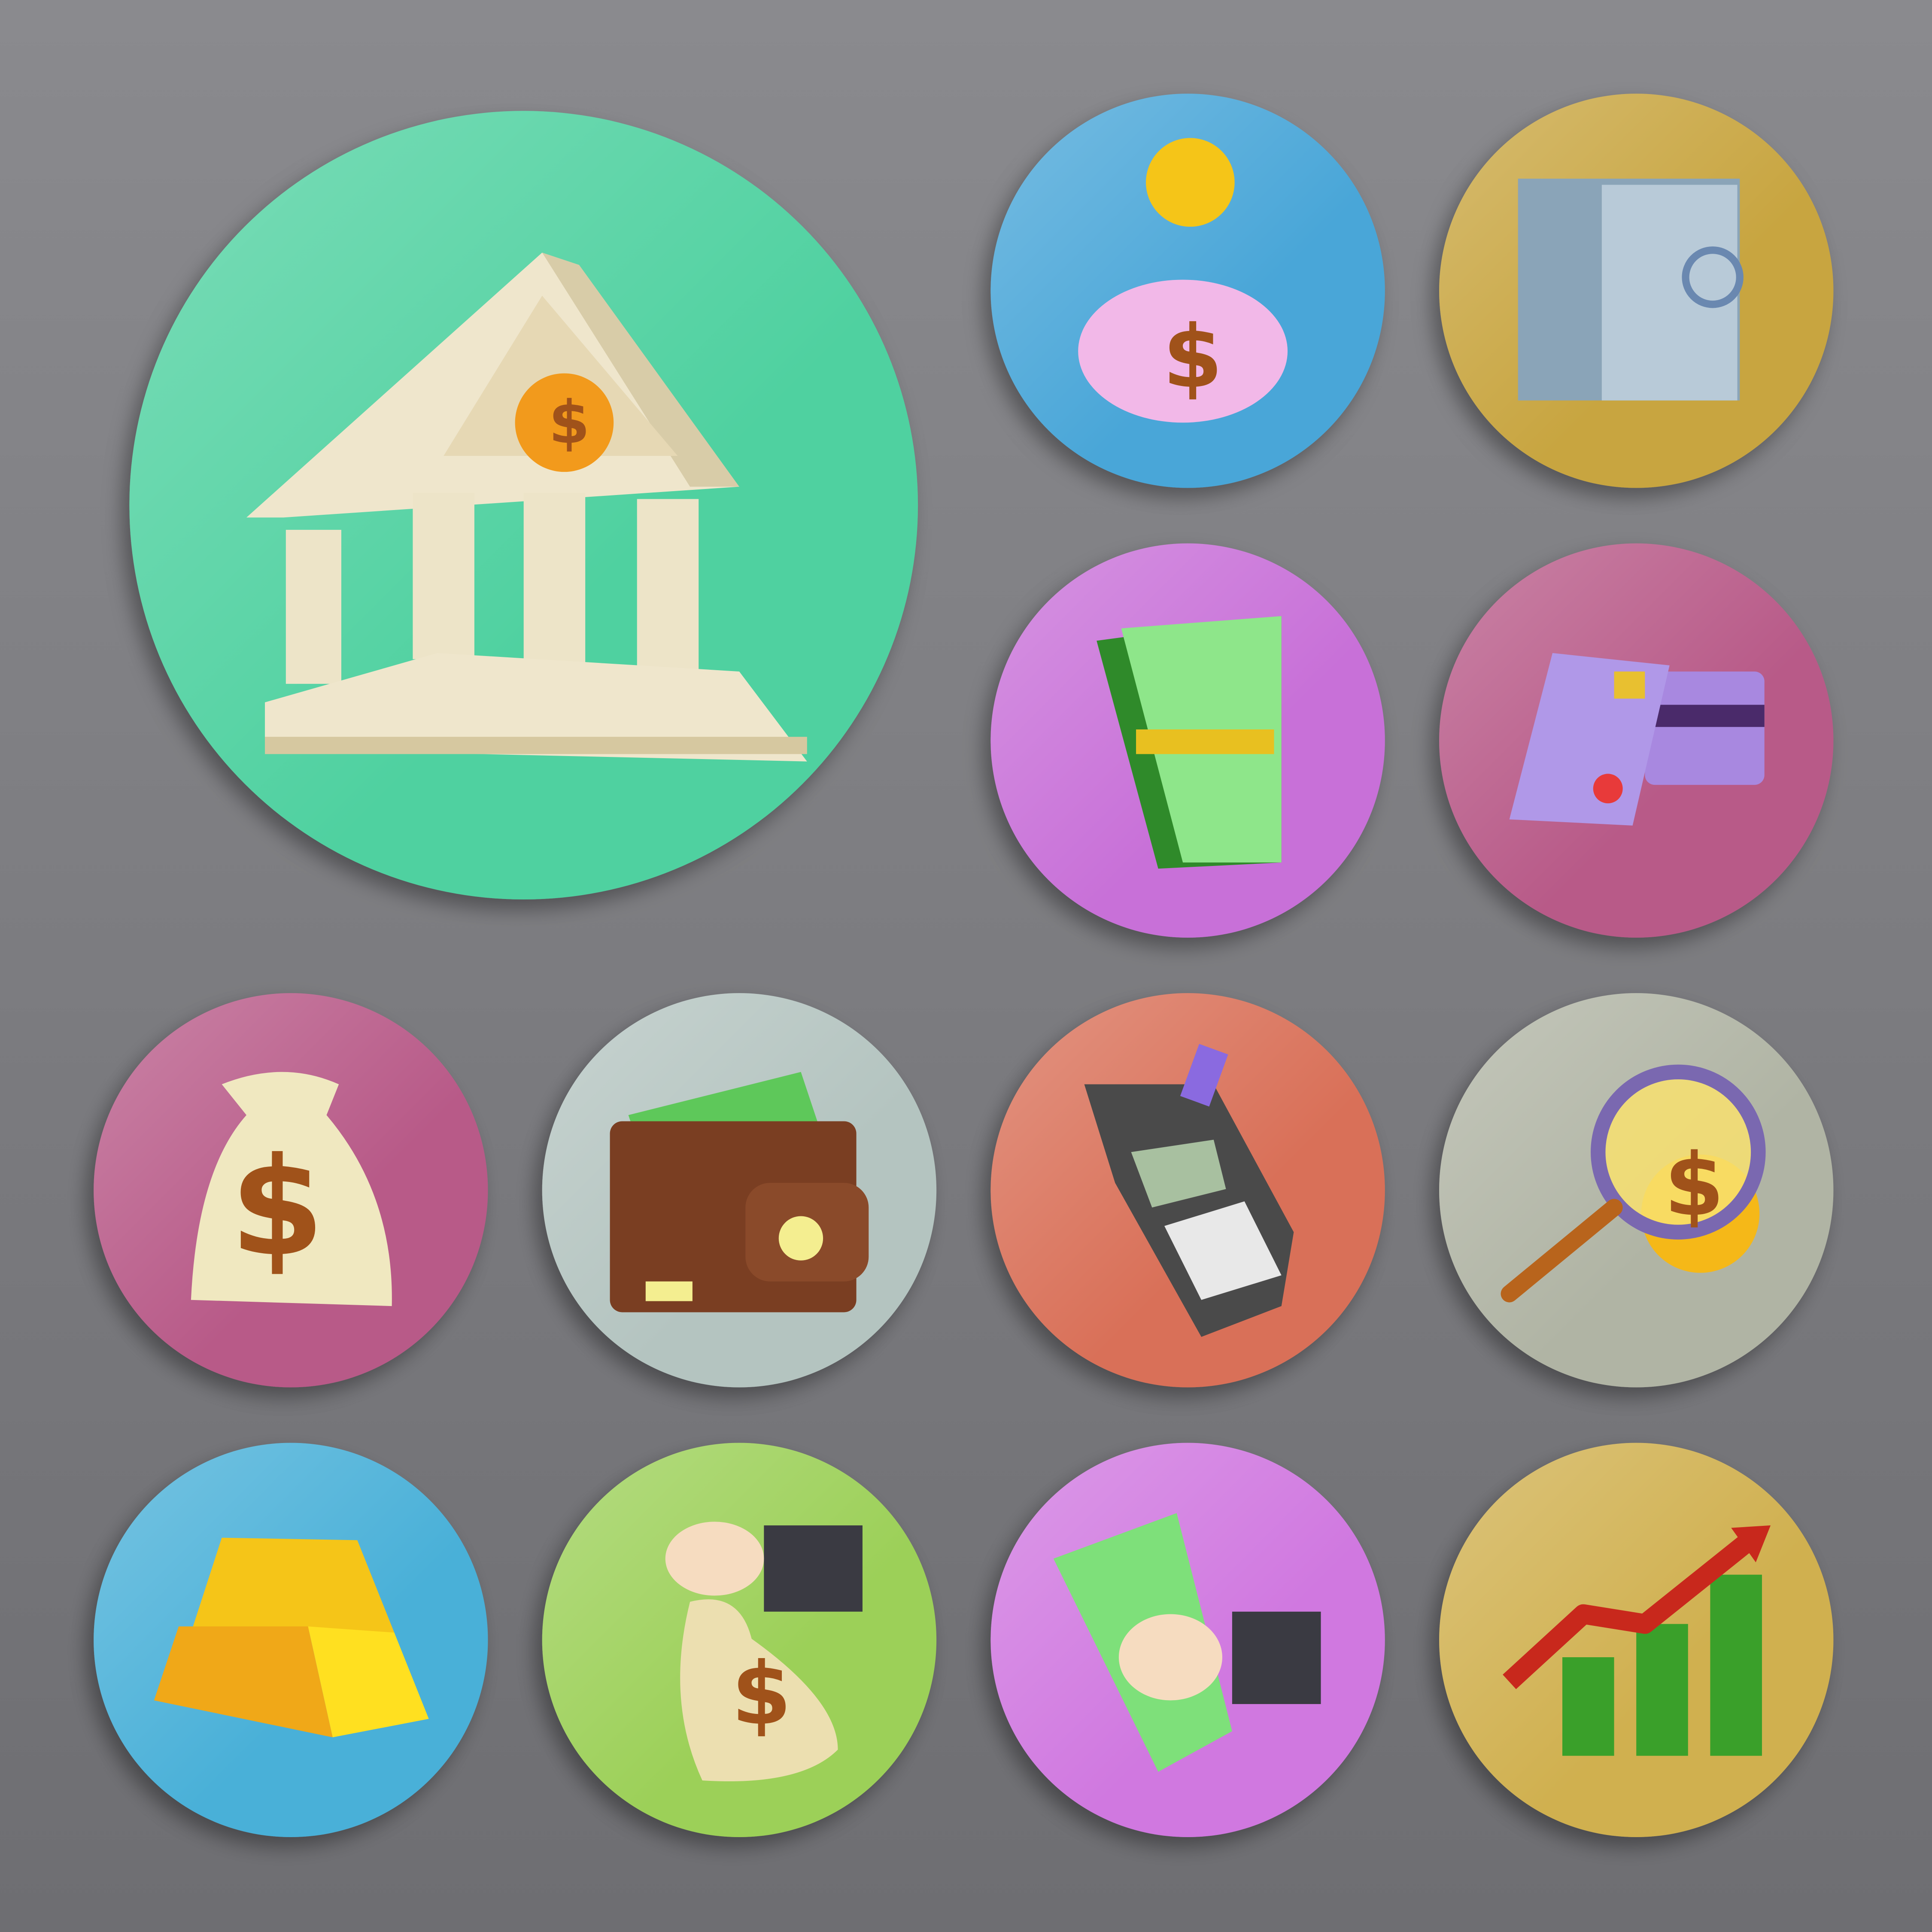  I want to click on safe-icon, so click(1631, 290).